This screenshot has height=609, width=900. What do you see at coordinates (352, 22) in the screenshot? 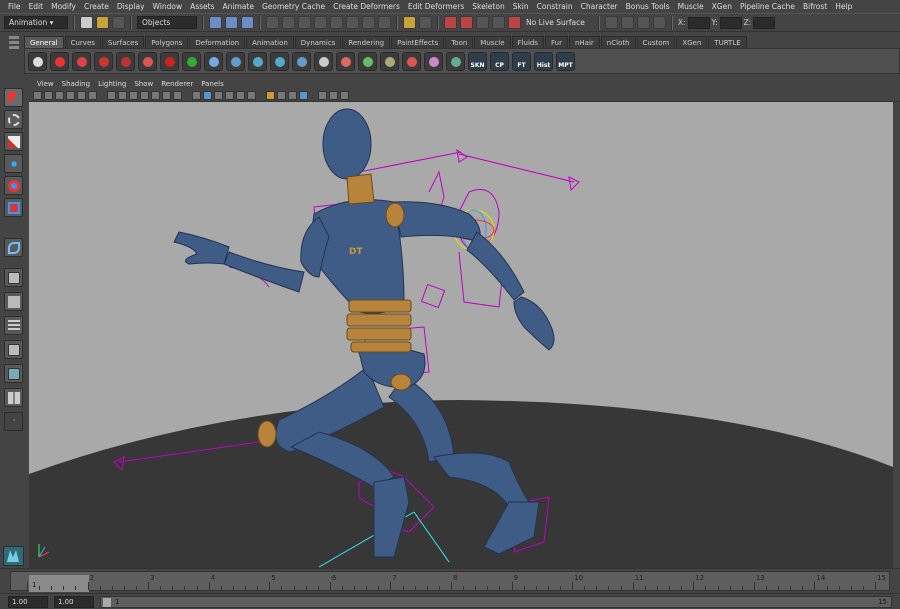
I see `mask-dynamics-icon` at bounding box center [352, 22].